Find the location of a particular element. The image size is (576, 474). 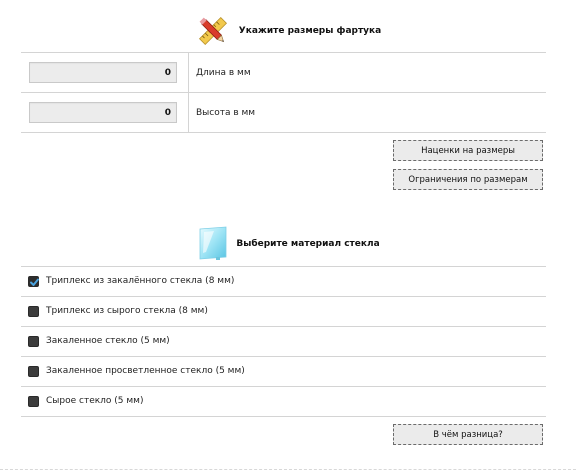

checkbox-checked is located at coordinates (33, 281).